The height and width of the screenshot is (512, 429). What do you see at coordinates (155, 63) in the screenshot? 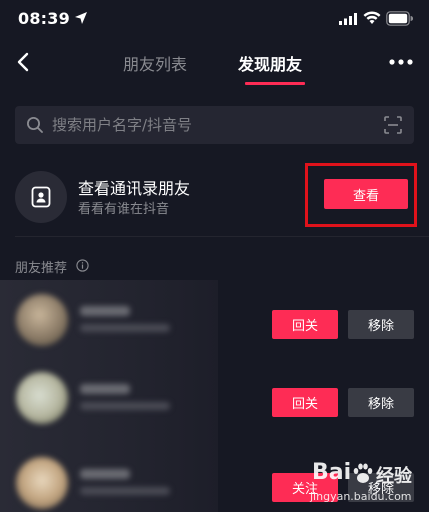
I see `tab-friend-list: 朋友列表` at bounding box center [155, 63].